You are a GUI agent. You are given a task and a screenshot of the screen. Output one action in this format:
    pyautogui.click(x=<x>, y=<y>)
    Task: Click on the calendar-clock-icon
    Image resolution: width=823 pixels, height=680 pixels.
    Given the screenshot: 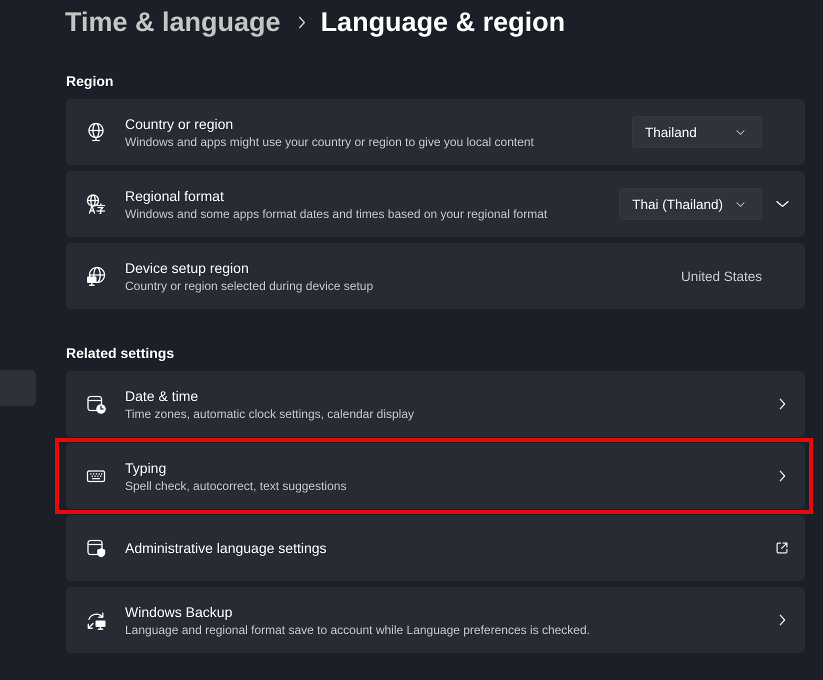 What is the action you would take?
    pyautogui.click(x=96, y=404)
    